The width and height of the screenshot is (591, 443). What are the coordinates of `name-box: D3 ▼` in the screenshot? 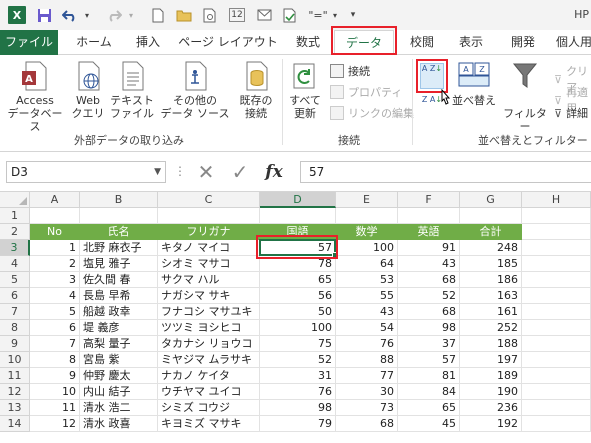 It's located at (86, 172).